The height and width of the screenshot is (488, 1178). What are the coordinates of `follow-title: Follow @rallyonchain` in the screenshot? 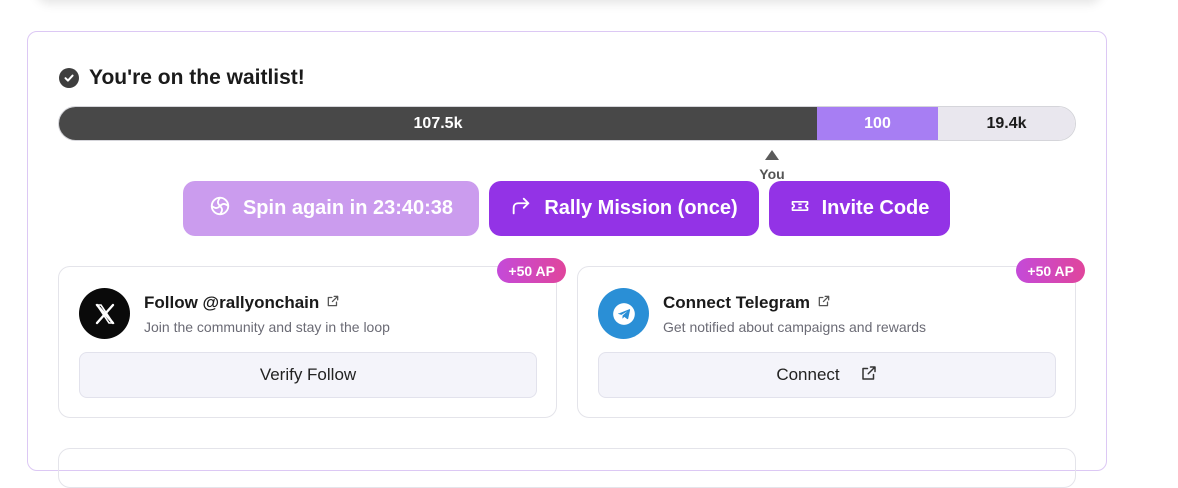 It's located at (232, 302).